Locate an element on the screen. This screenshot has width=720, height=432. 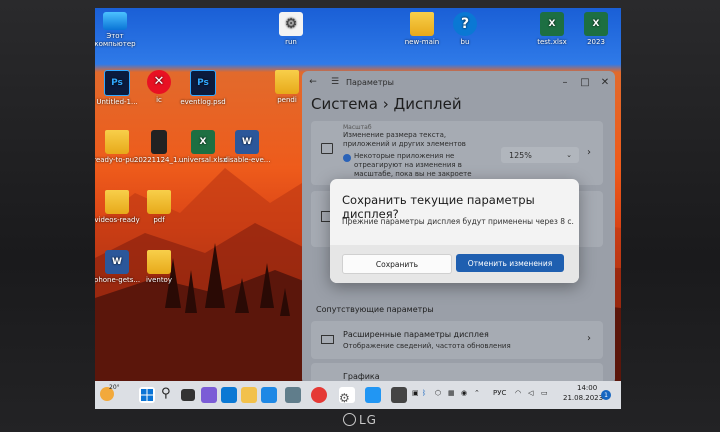
task-view-icon is located at coordinates (188, 395).